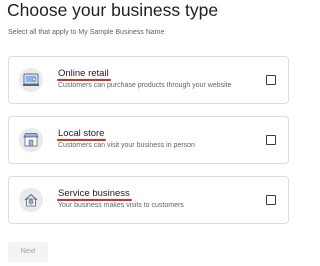 The image size is (320, 266). What do you see at coordinates (82, 134) in the screenshot?
I see `option-title: Local store` at bounding box center [82, 134].